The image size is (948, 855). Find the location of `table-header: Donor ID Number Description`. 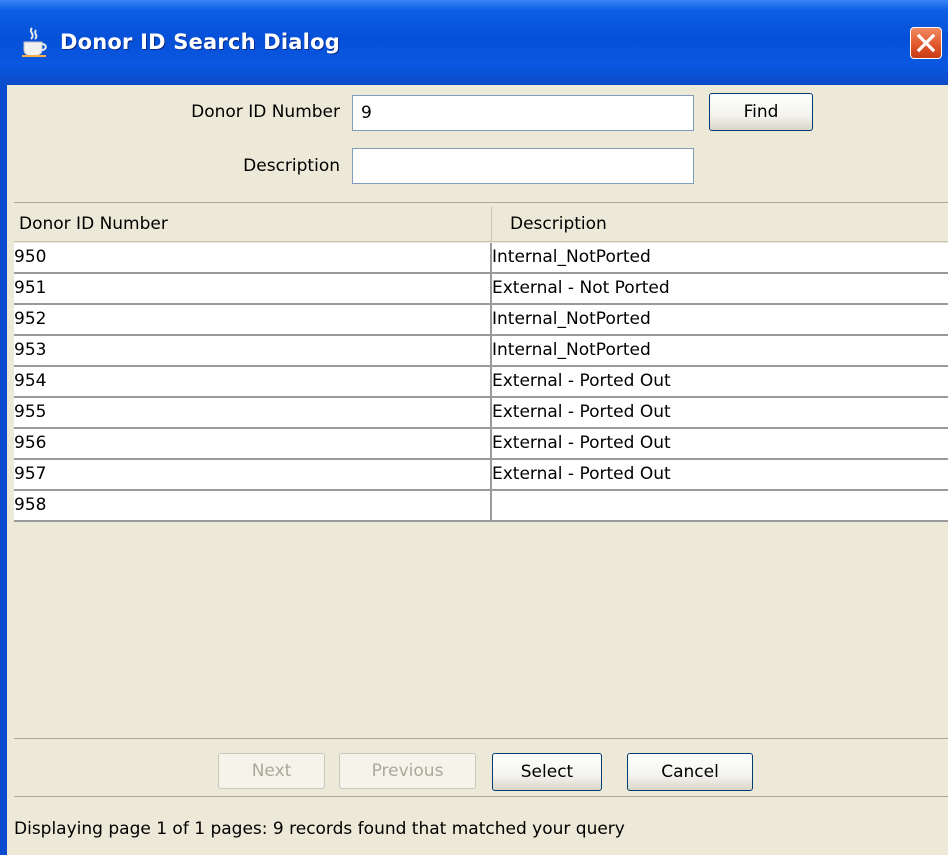

table-header: Donor ID Number Description is located at coordinates (481, 224).